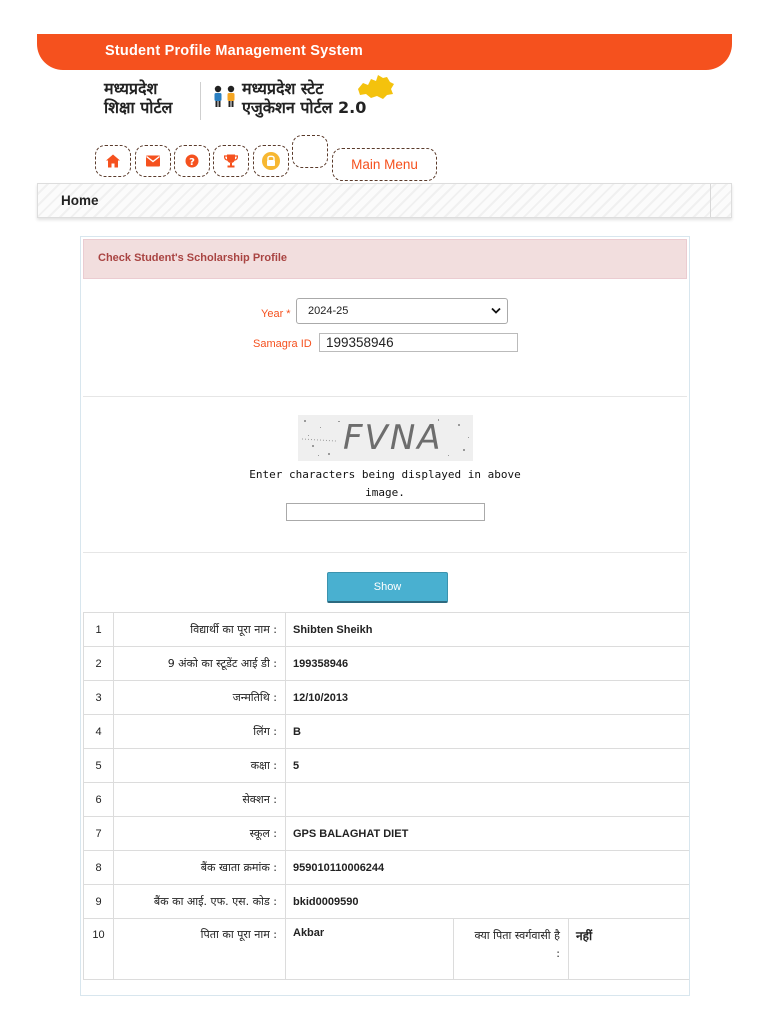 This screenshot has height=1024, width=768. I want to click on father-name-value: Akbar, so click(369, 949).